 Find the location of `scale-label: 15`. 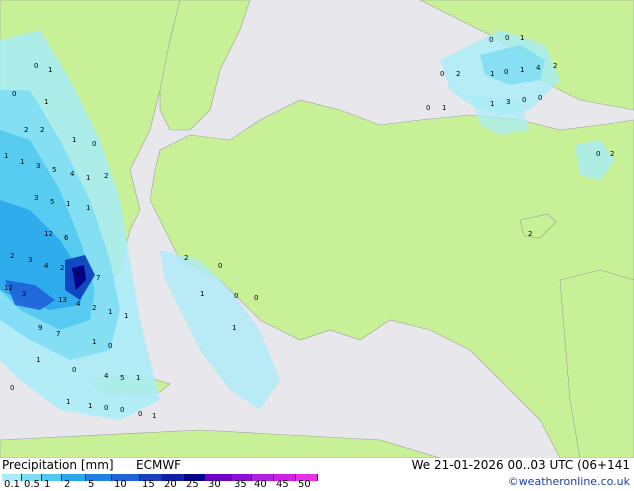

scale-label: 15 is located at coordinates (148, 484).